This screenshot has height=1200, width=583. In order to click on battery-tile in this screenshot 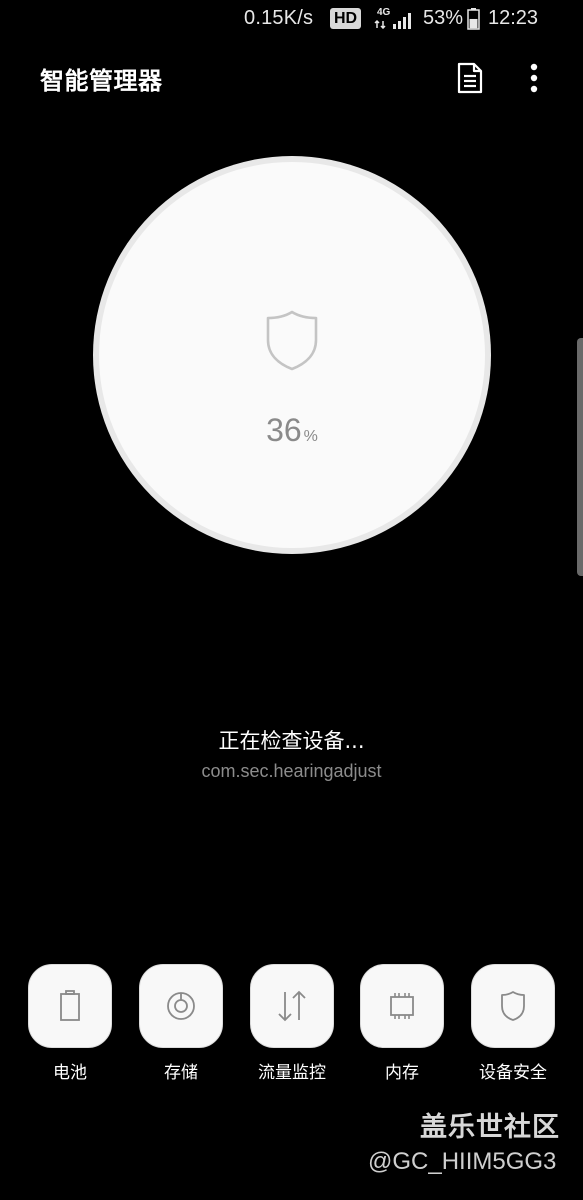, I will do `click(70, 1006)`.